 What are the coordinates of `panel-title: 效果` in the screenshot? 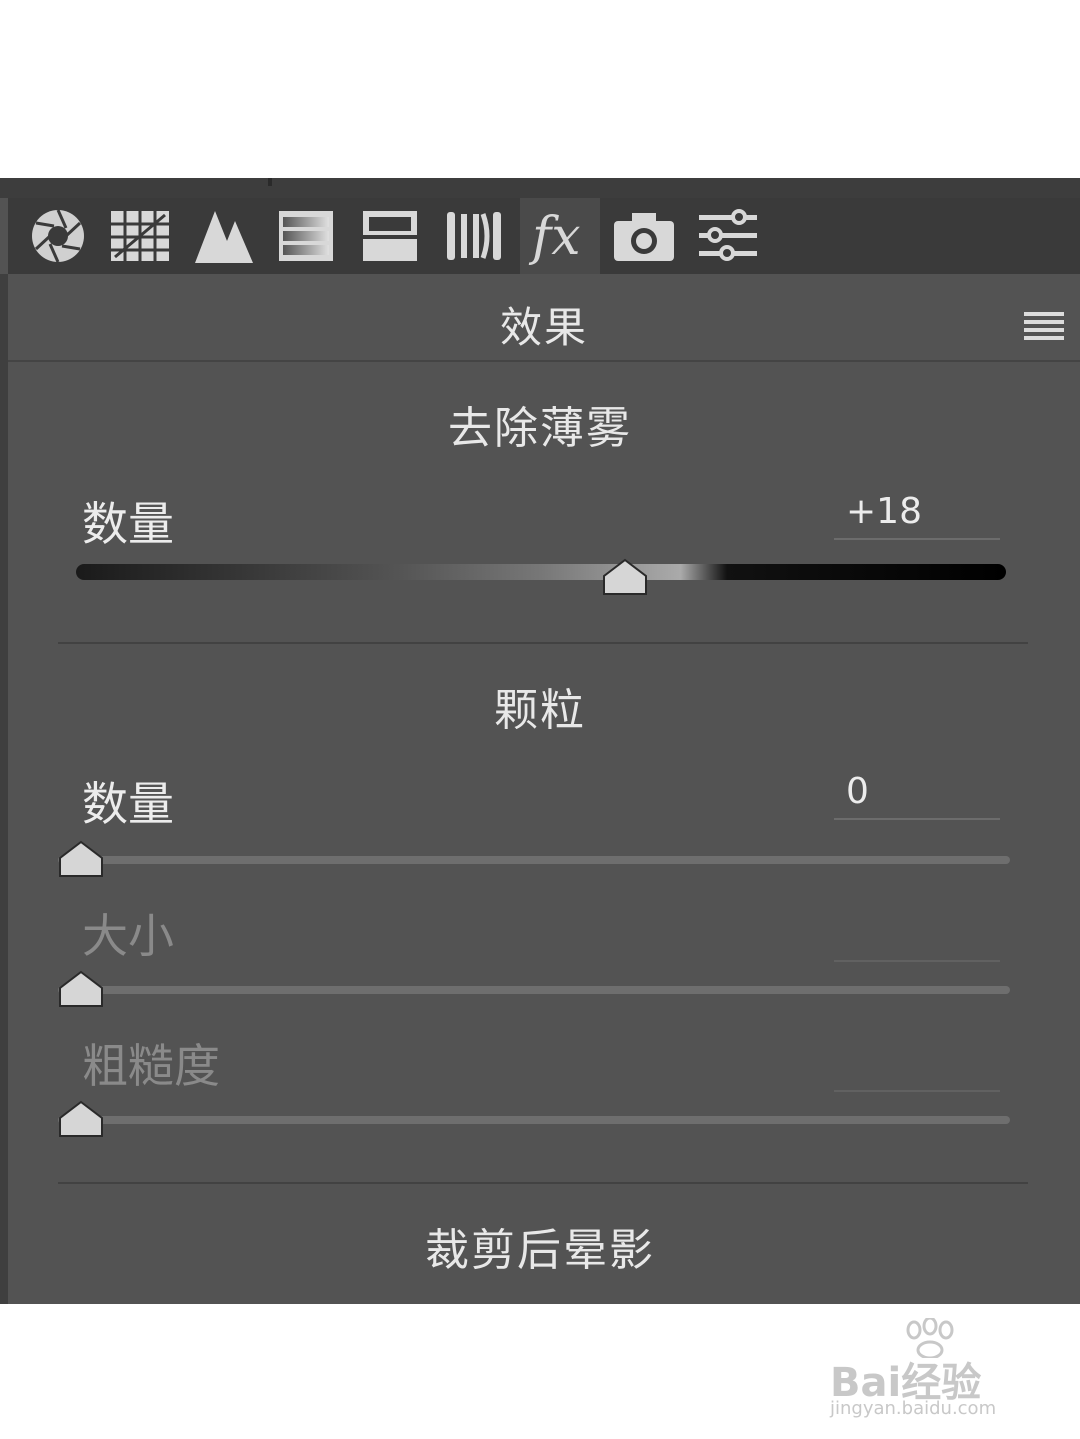 It's located at (543, 327).